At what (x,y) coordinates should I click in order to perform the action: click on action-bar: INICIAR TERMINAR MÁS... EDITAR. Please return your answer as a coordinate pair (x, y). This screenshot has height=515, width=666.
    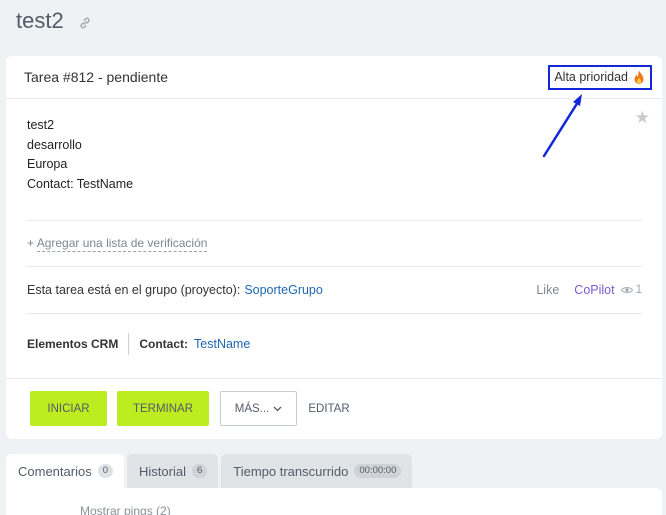
    Looking at the image, I should click on (334, 408).